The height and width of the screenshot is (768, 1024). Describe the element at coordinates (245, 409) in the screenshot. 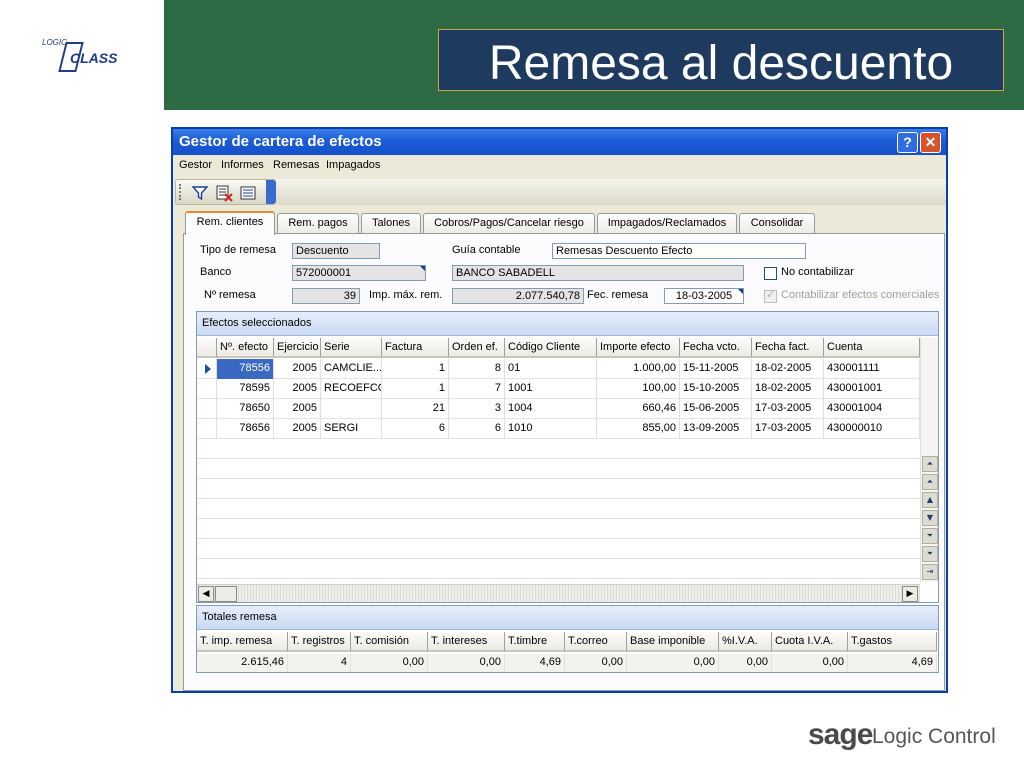

I see `cell-num-efecto: 78650` at that location.